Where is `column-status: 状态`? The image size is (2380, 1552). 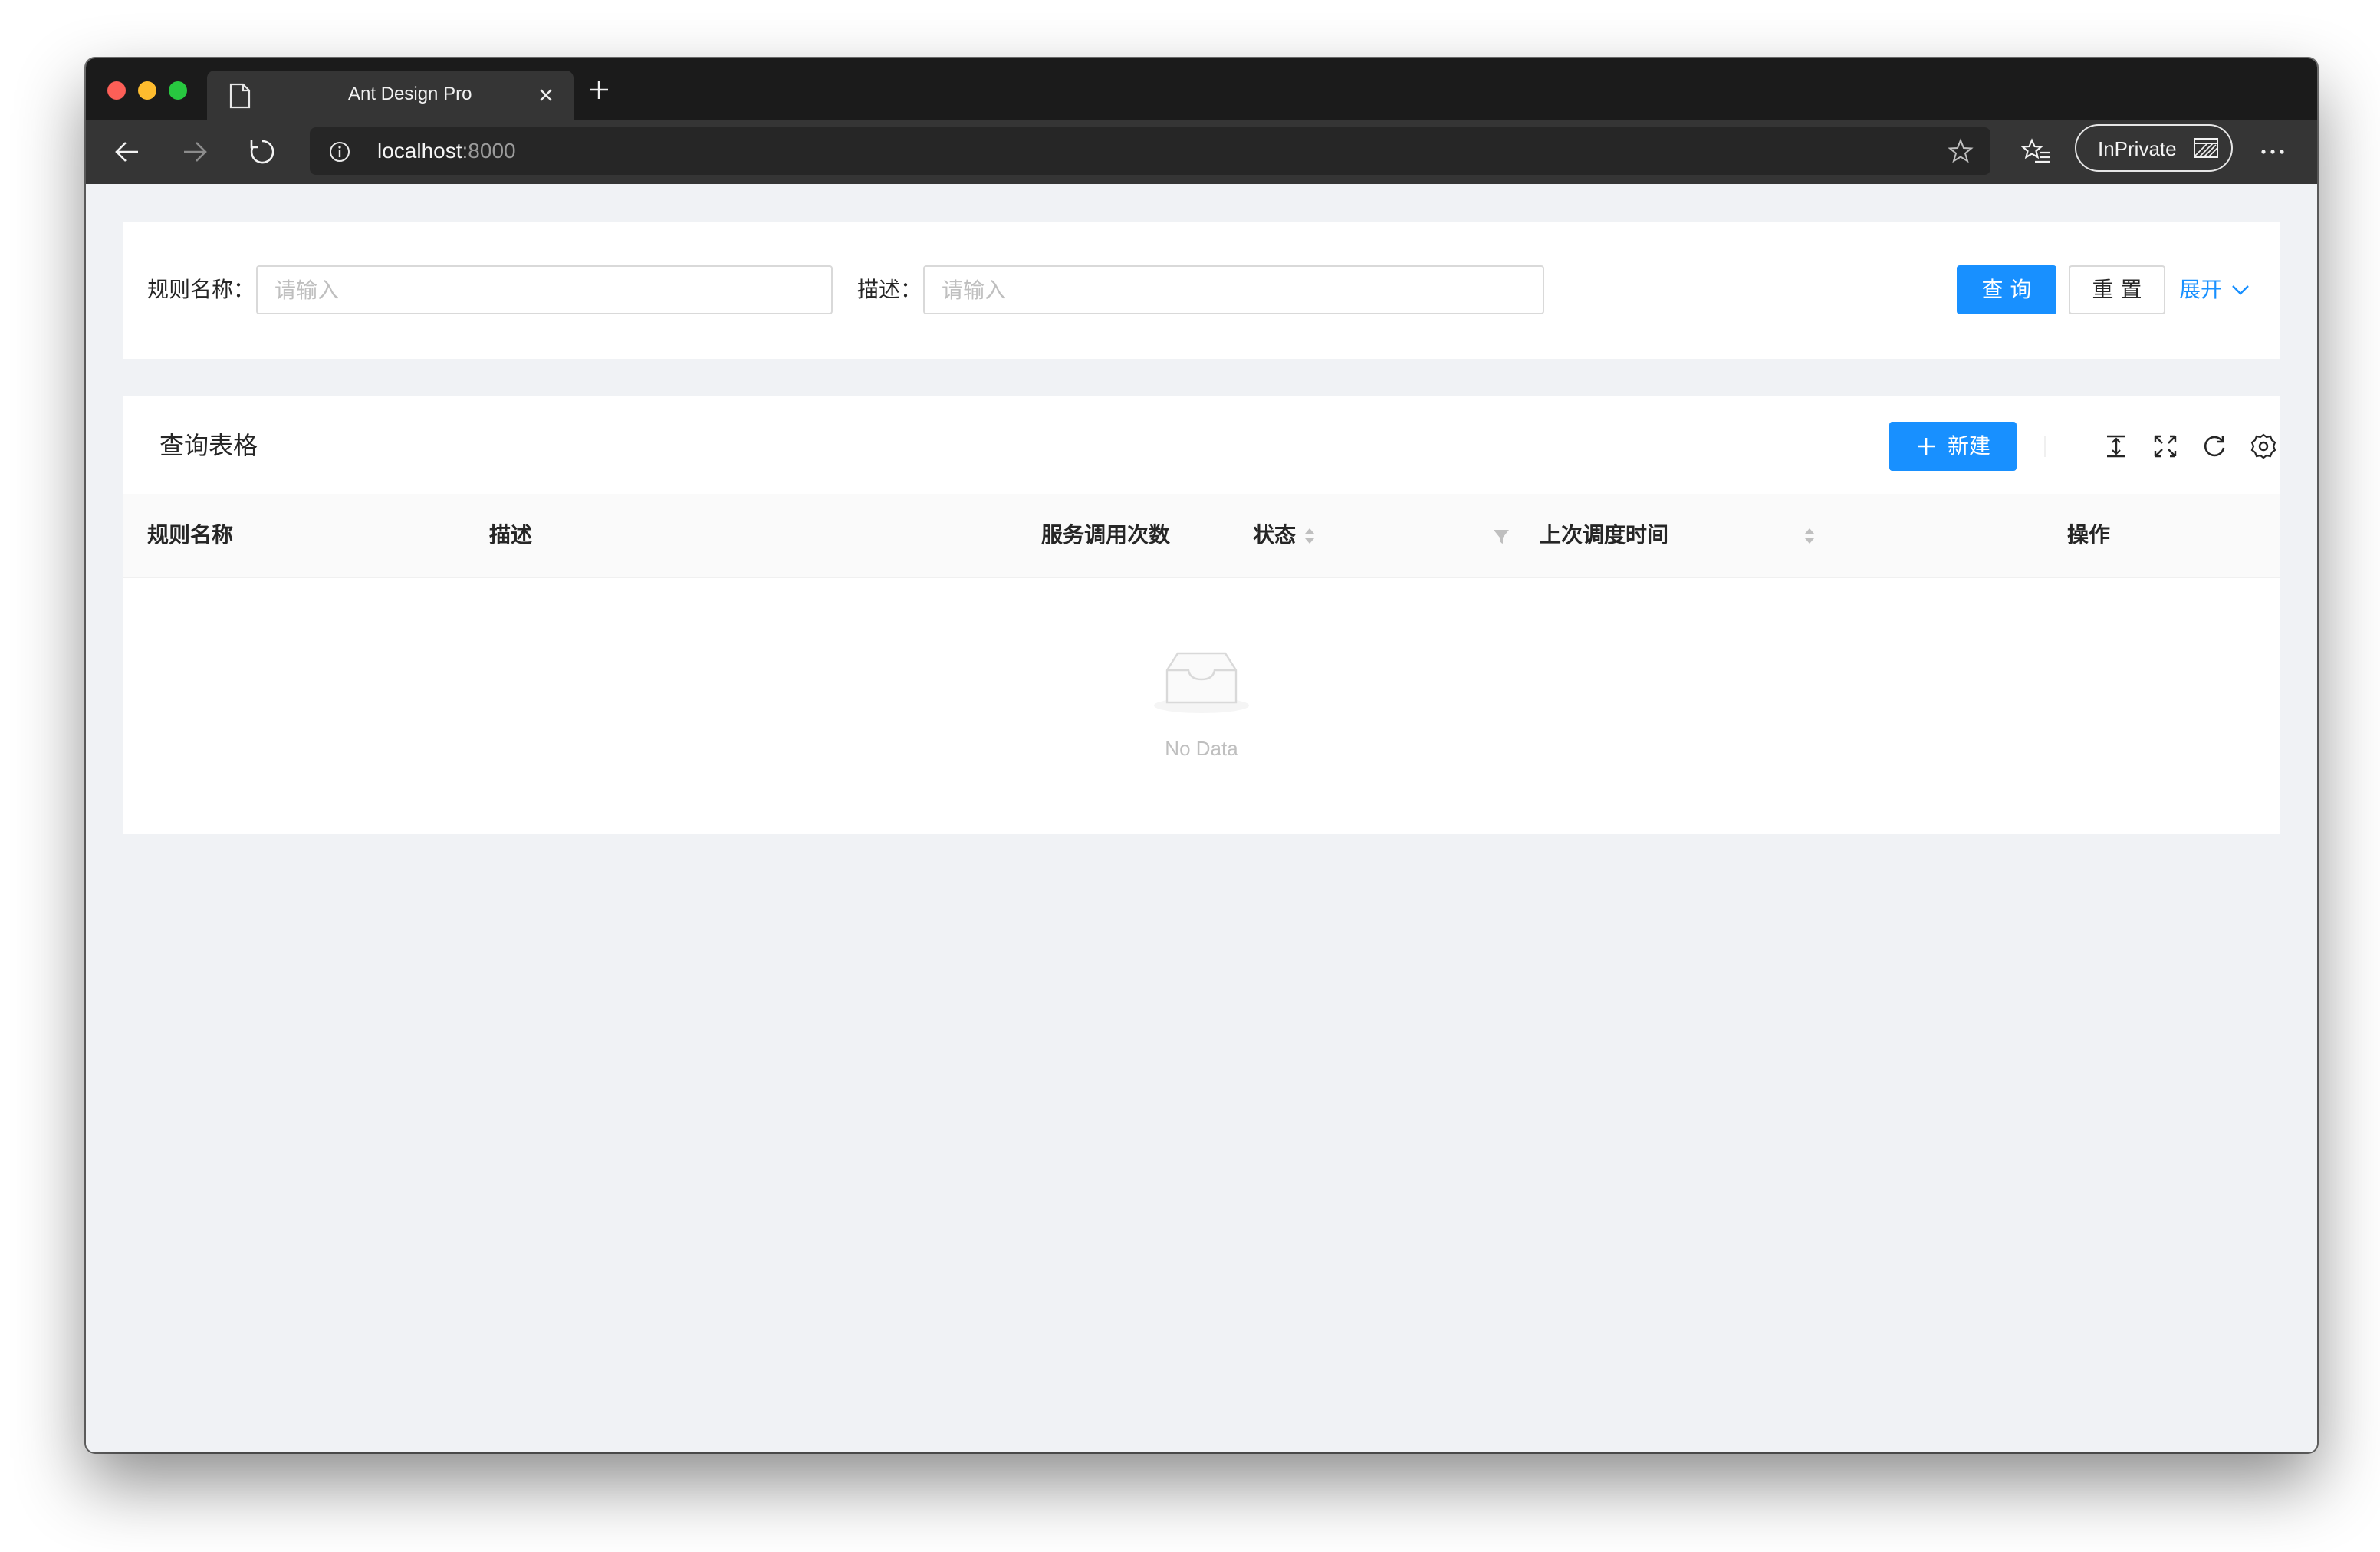
column-status: 状态 is located at coordinates (1275, 534).